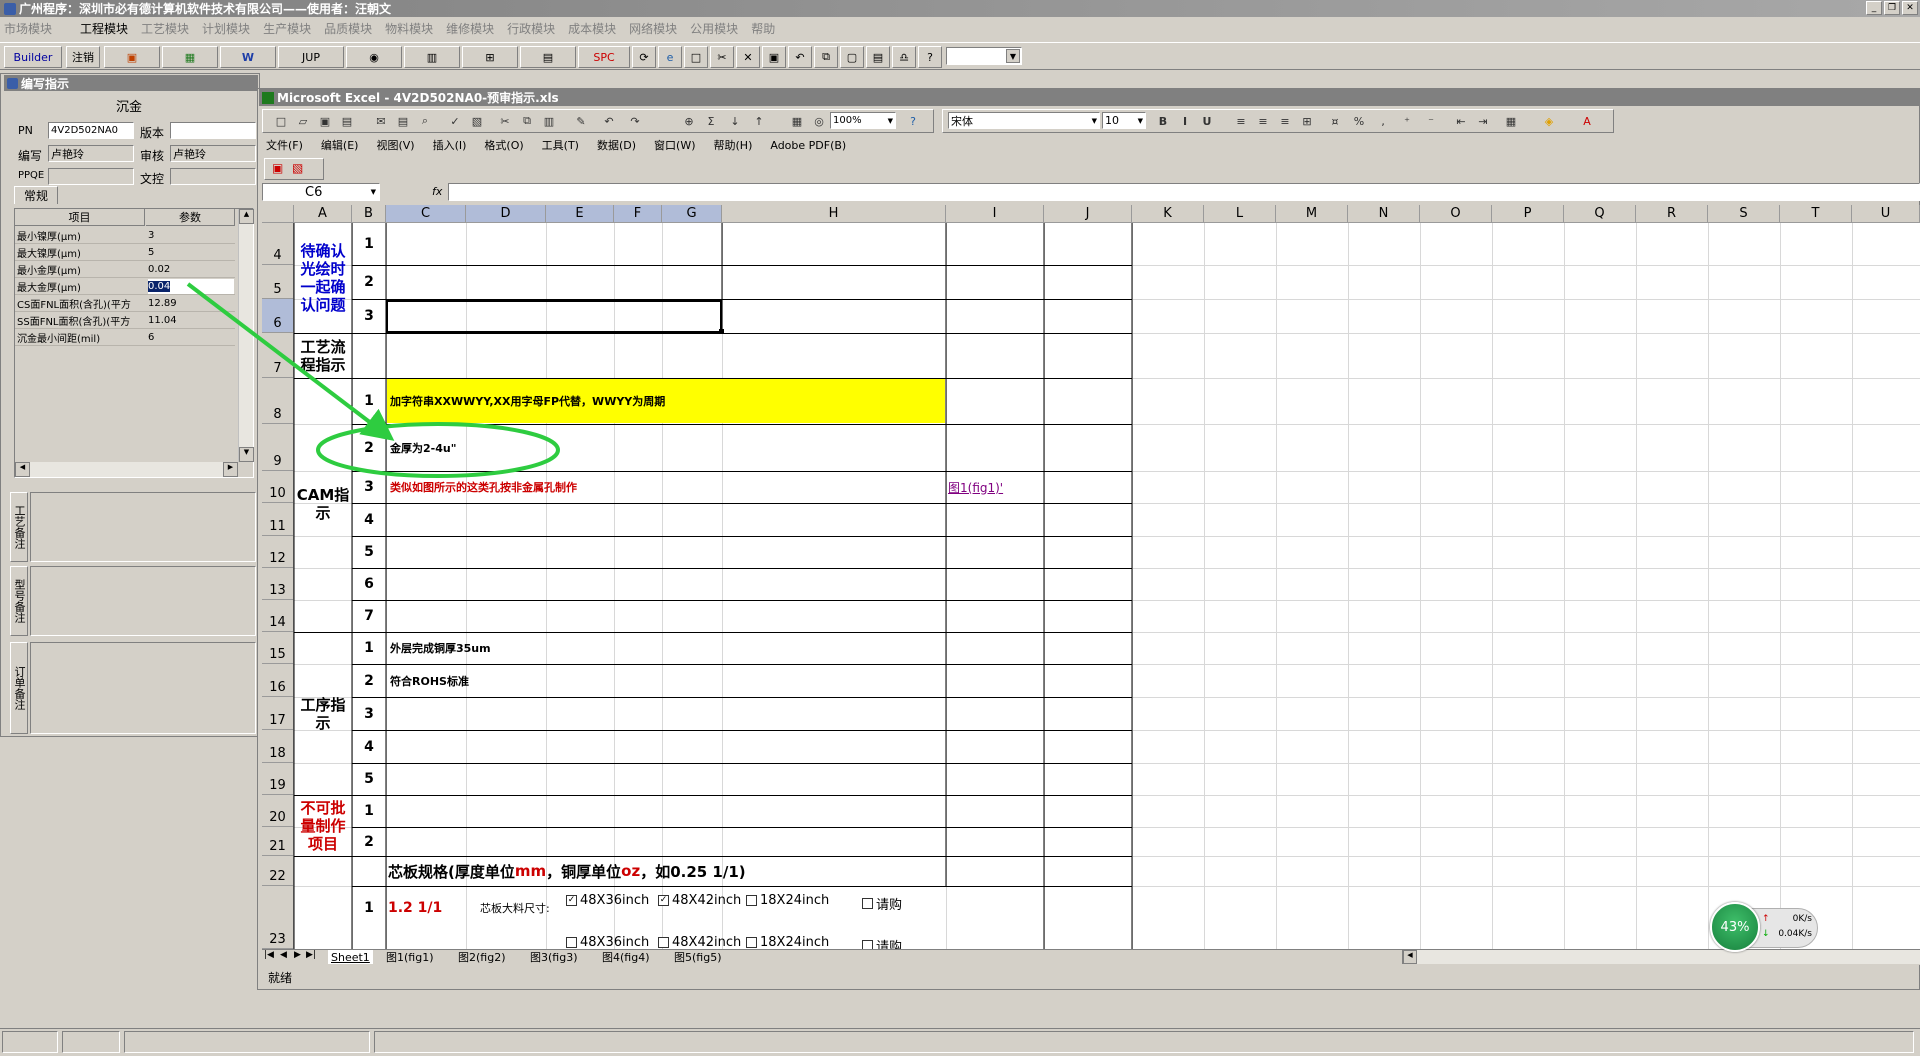 Image resolution: width=1920 pixels, height=1056 pixels. What do you see at coordinates (666, 401) in the screenshot?
I see `cam-item-1: 加字符串XXWWYY,XX用字母FP代替，WWYY为周期` at bounding box center [666, 401].